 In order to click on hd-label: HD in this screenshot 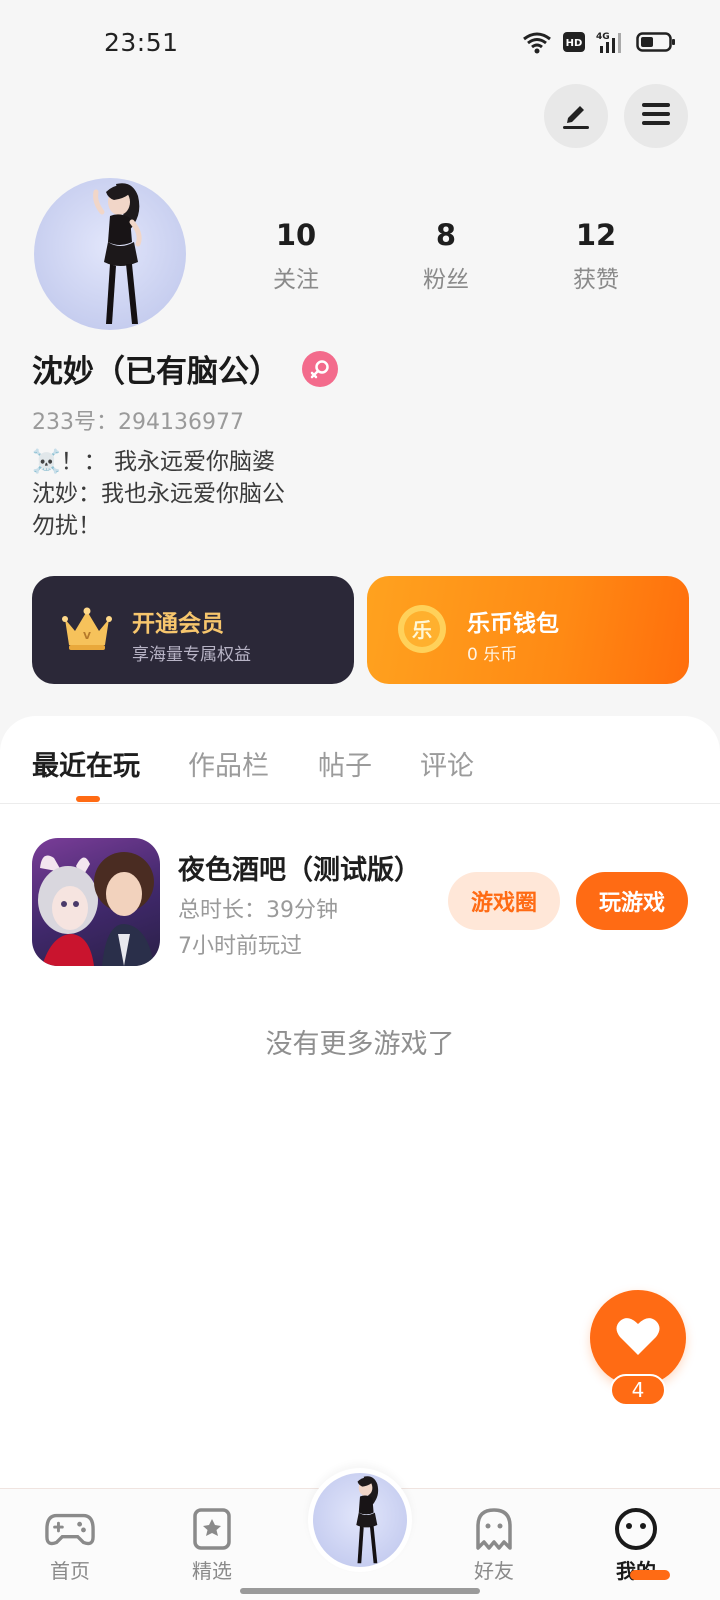, I will do `click(574, 43)`.